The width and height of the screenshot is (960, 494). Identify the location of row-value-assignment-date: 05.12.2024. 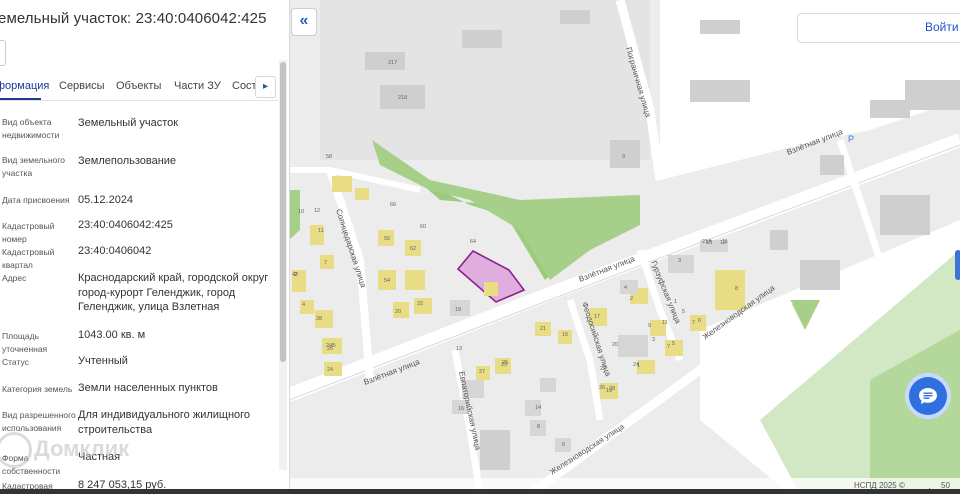
(106, 200).